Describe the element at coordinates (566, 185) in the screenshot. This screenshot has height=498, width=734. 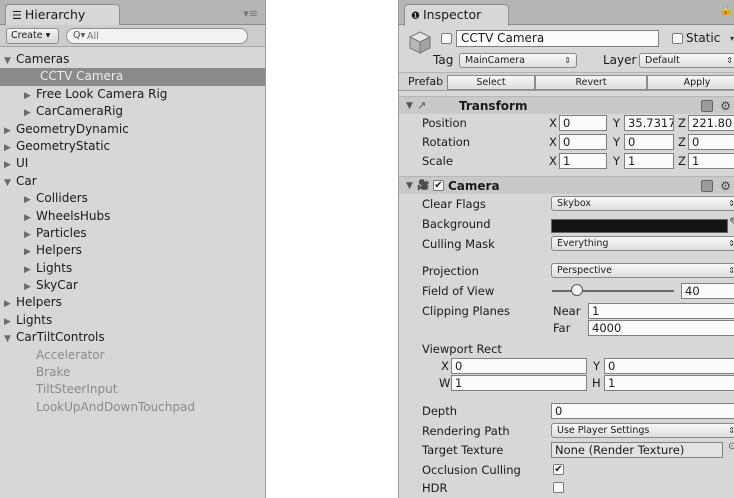
I see `camera-header: ▼ 🎥 ✔ Camera ⚙` at that location.